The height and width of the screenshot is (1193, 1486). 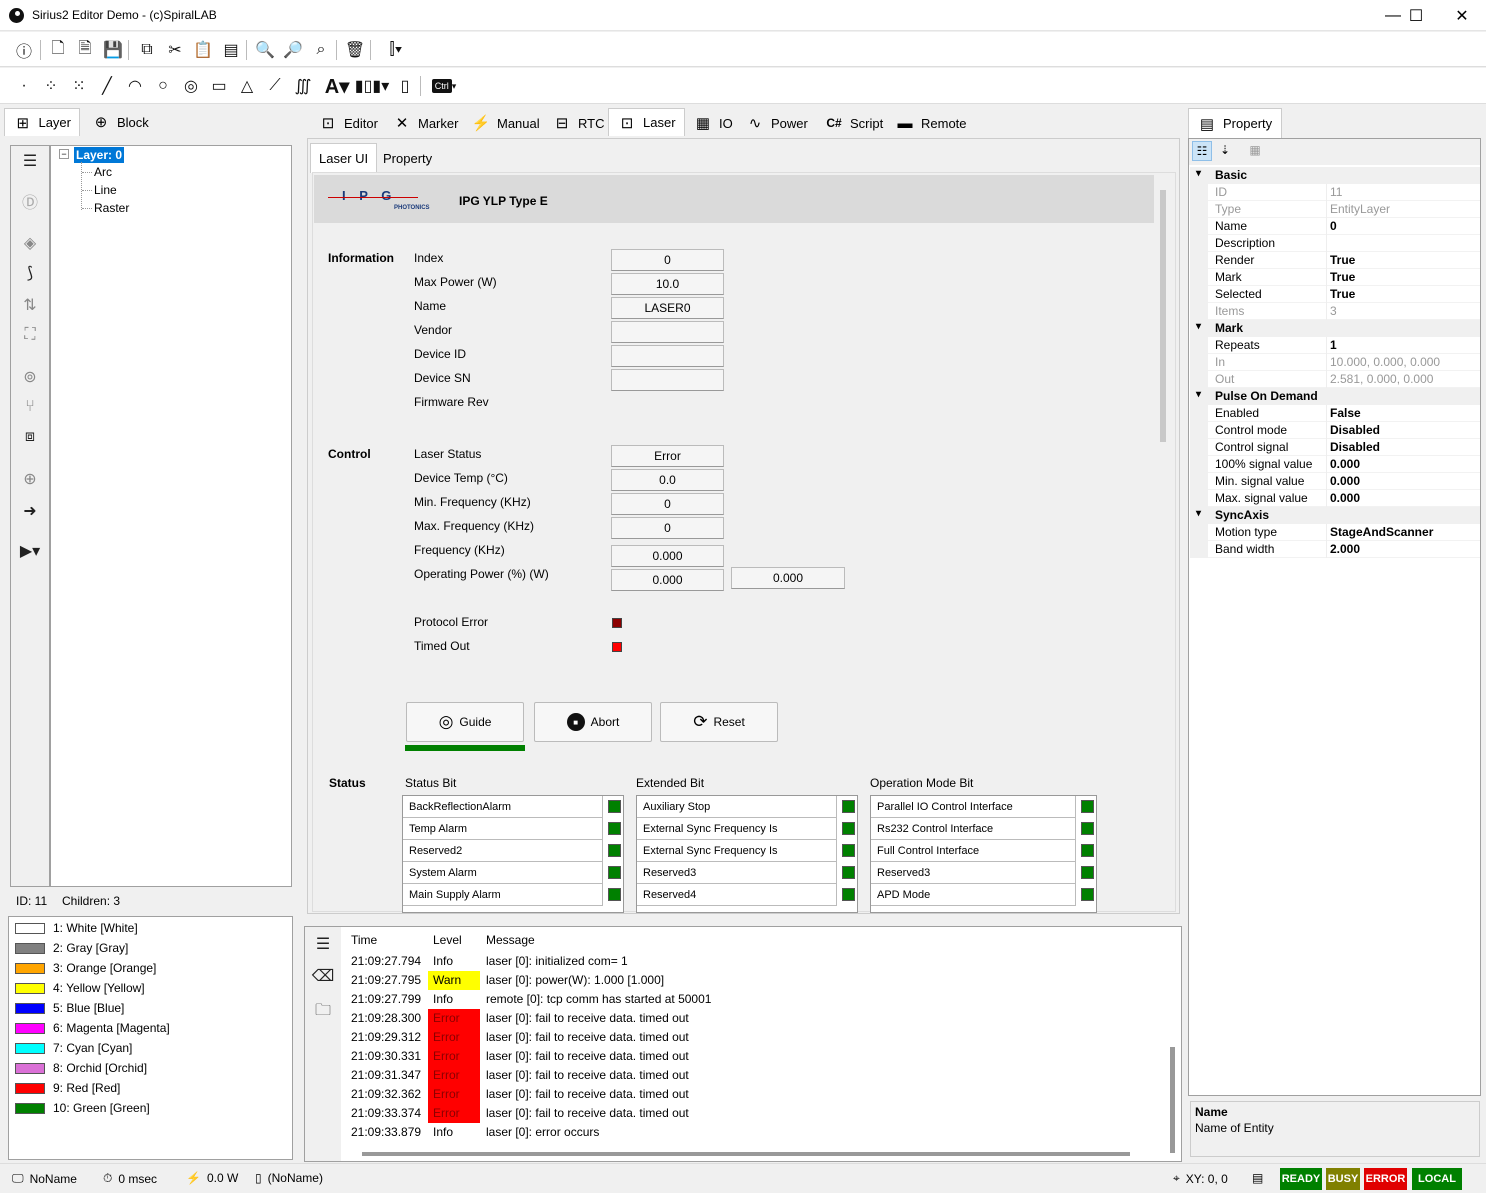 I want to click on sort-icon: ⇅, so click(x=30, y=305).